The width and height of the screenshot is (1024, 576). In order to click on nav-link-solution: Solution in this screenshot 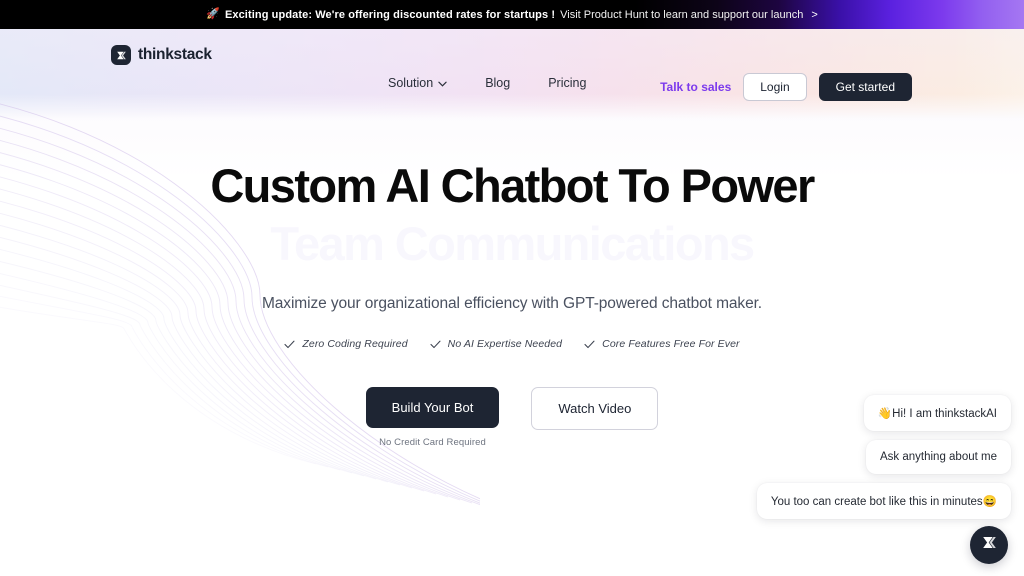, I will do `click(417, 83)`.